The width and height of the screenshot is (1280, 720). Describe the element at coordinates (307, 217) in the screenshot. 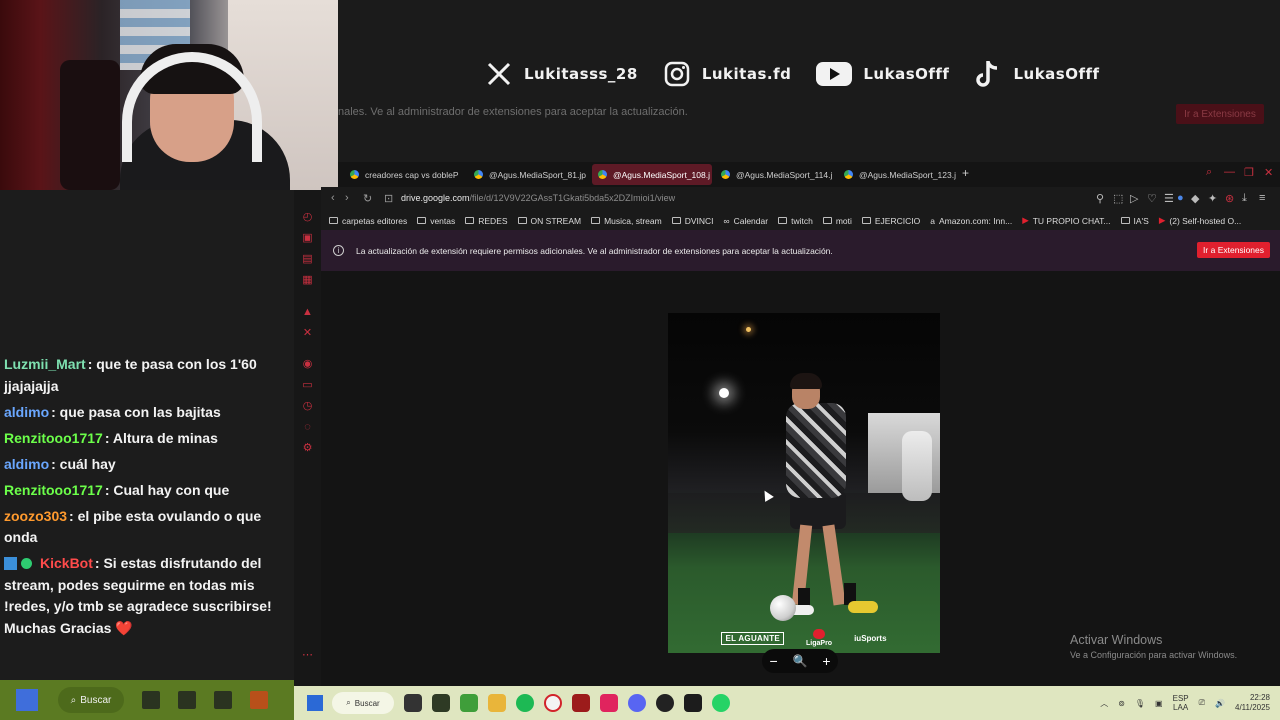

I see `sidebar-history-icon: ◴` at that location.